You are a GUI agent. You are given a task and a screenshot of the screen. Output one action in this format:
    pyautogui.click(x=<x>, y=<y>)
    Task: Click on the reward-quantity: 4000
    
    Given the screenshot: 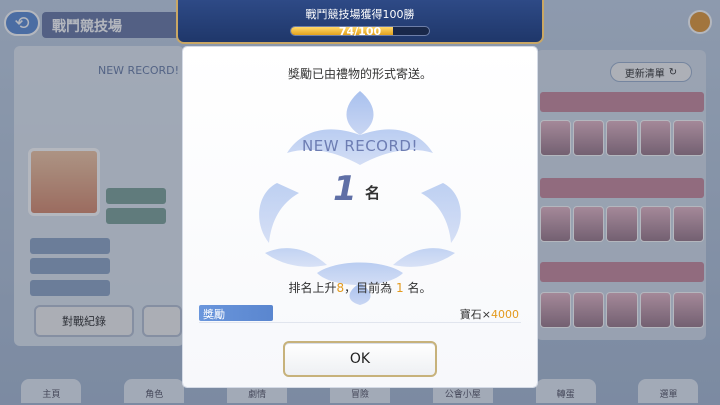 What is the action you would take?
    pyautogui.click(x=505, y=314)
    